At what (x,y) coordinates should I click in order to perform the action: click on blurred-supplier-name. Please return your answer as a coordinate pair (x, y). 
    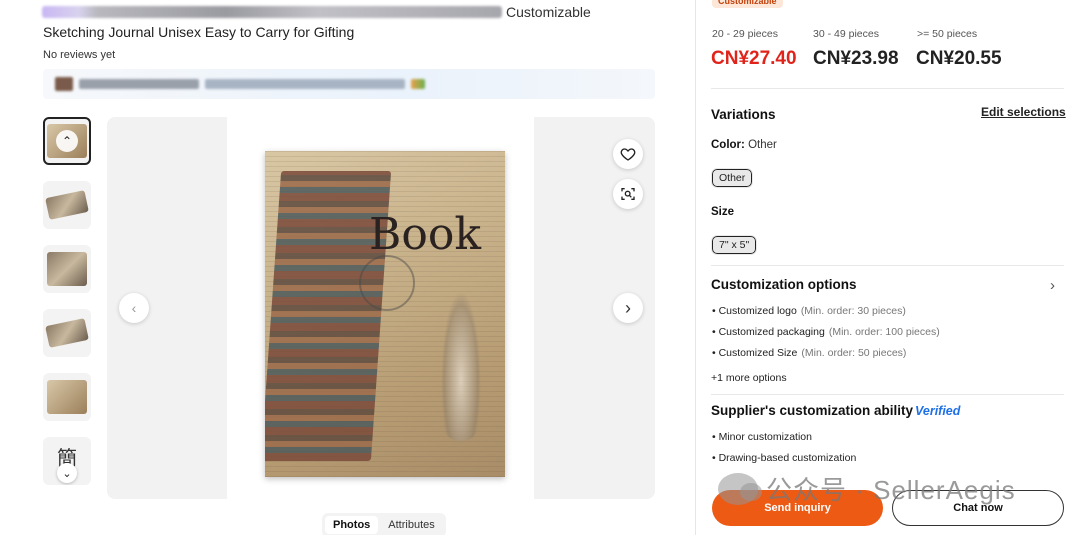
    Looking at the image, I should click on (139, 84).